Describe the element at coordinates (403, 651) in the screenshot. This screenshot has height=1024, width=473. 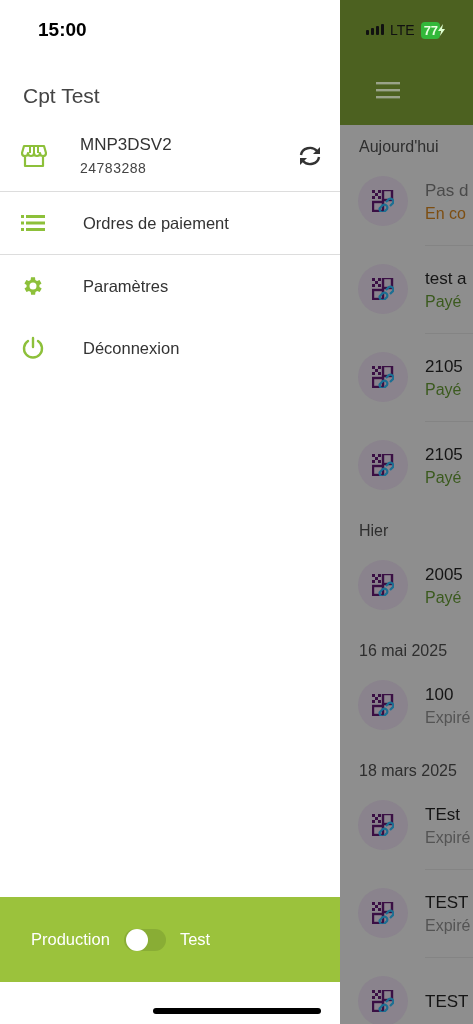
I see `date-header: 16 mai 2025` at that location.